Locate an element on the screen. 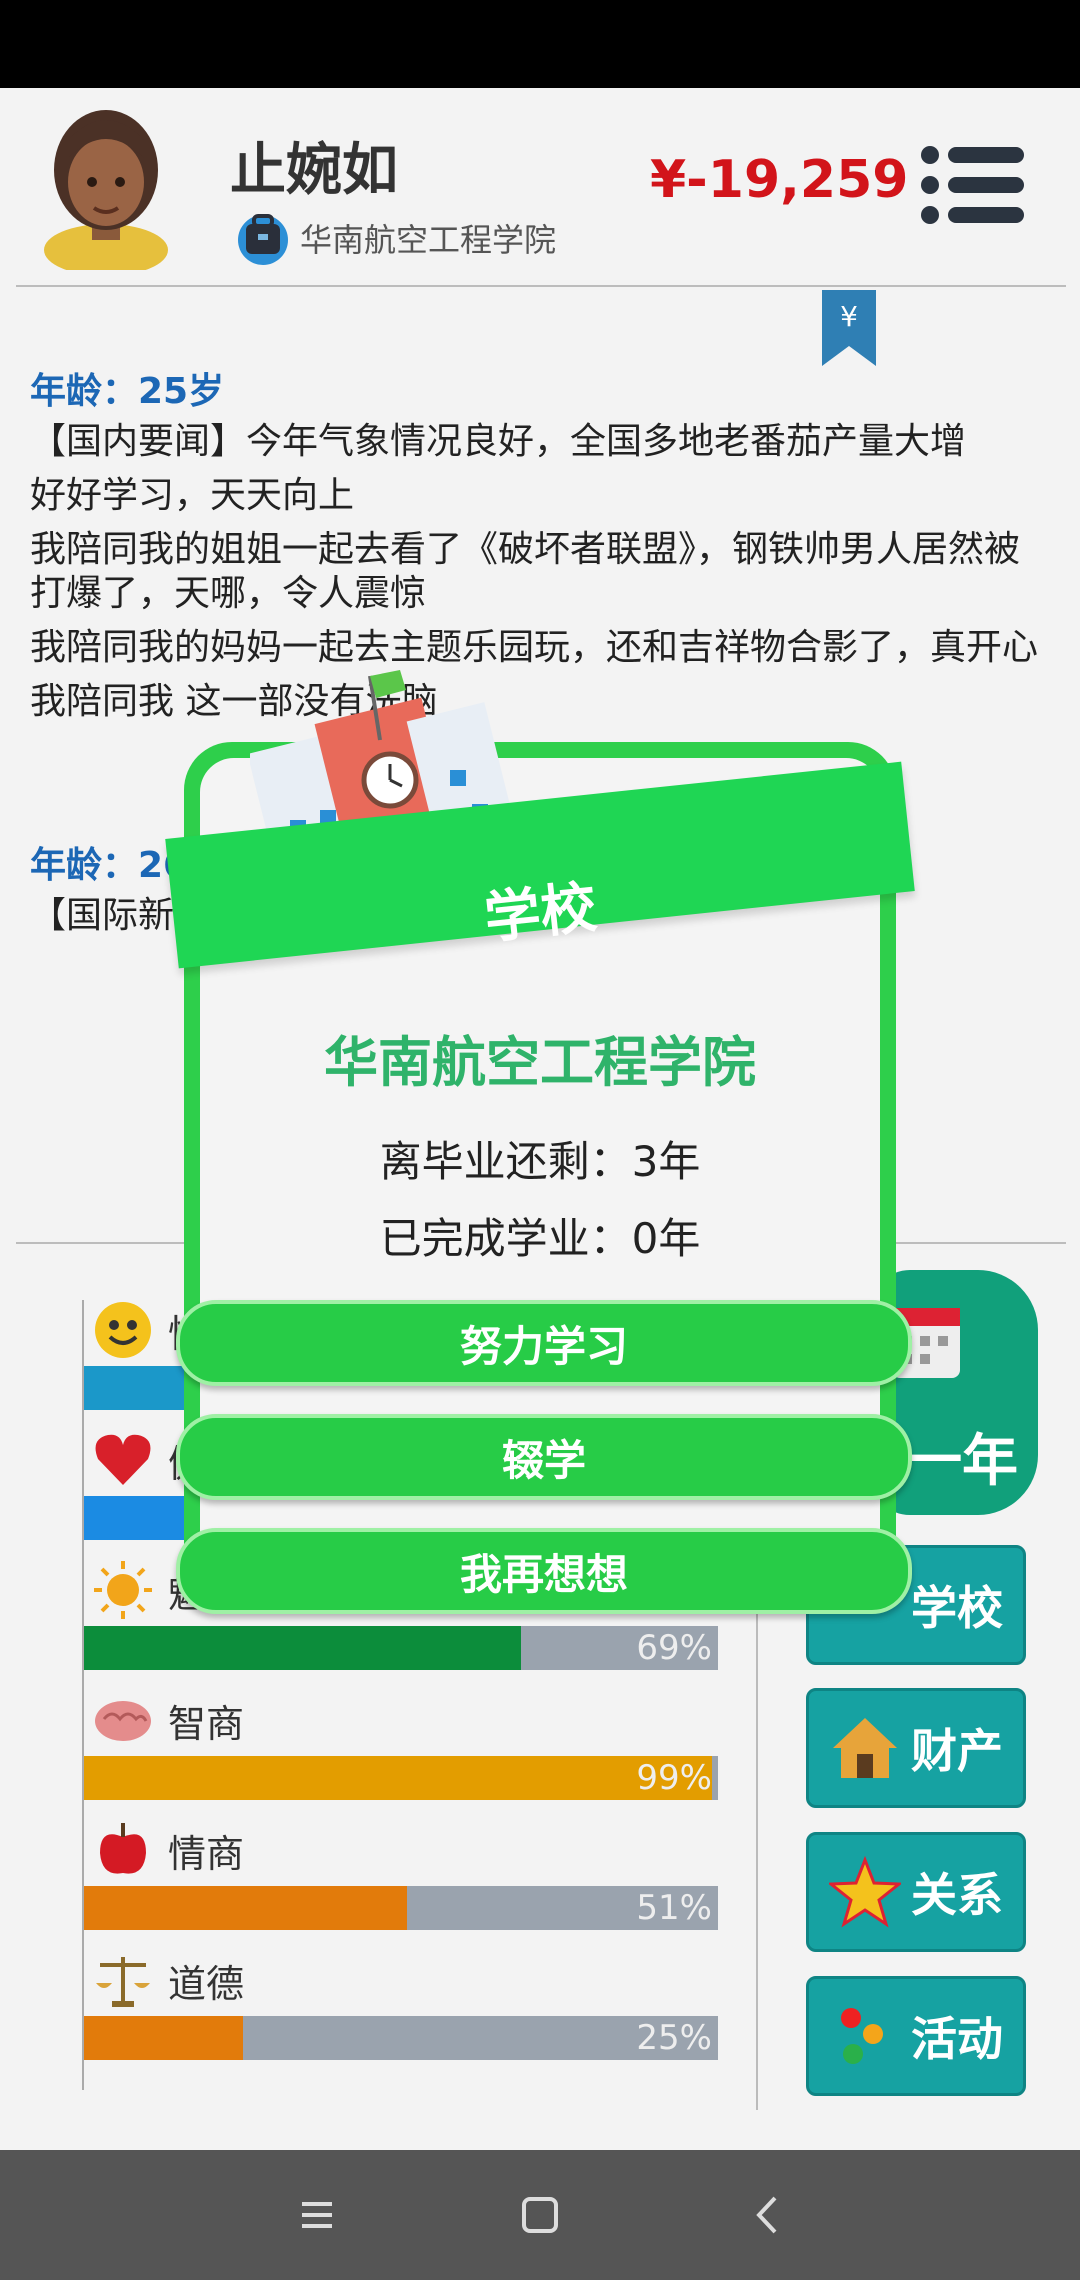 This screenshot has height=2280, width=1080. player-name: 止婉如 is located at coordinates (314, 170).